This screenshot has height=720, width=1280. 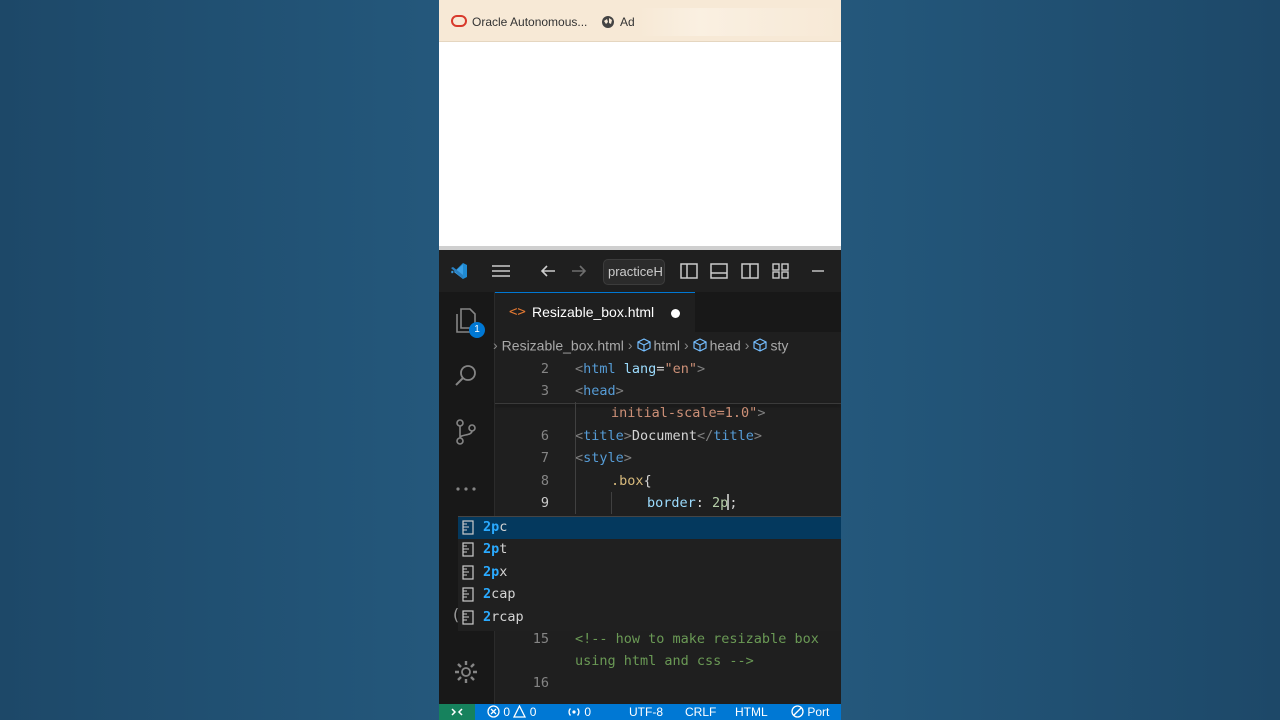 I want to click on back-arrow-icon, so click(x=548, y=271).